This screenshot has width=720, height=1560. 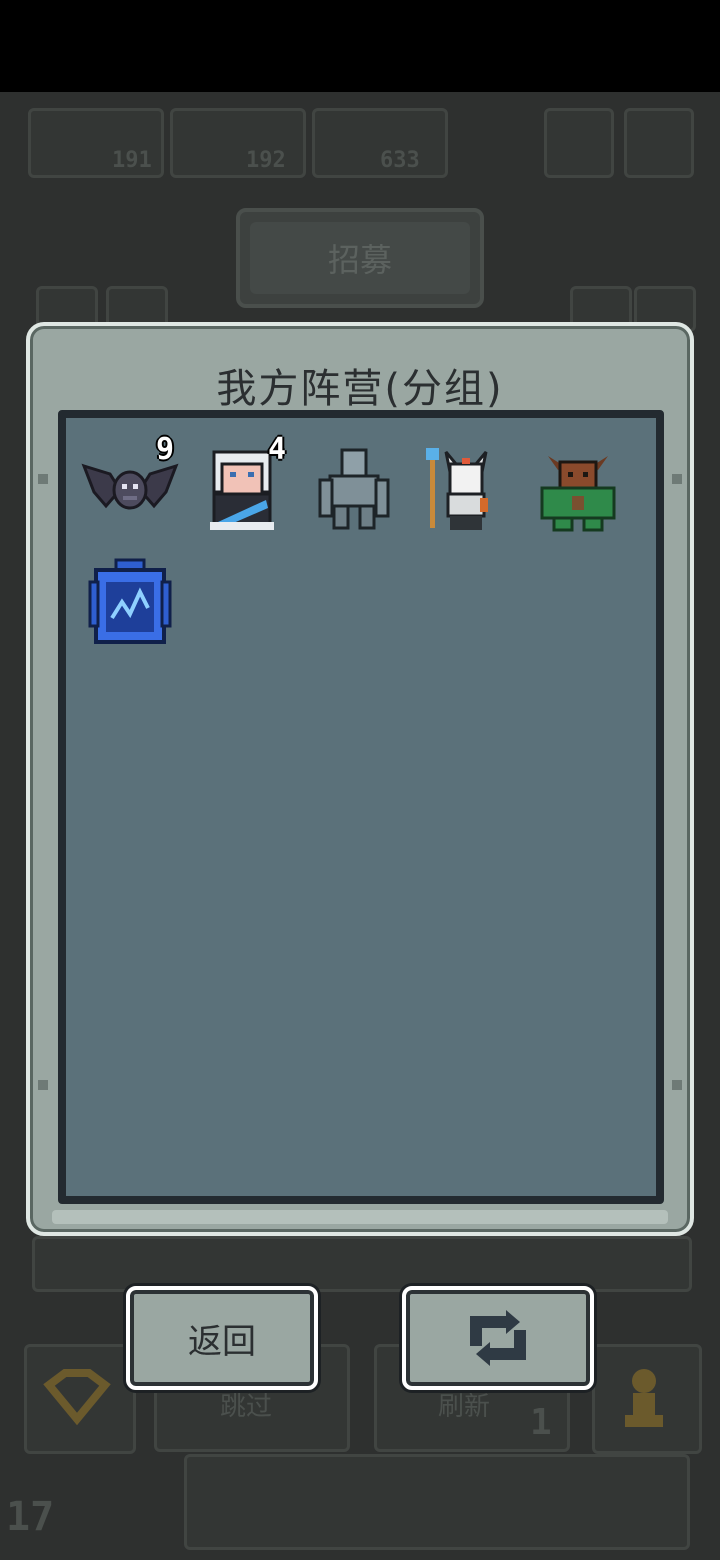 What do you see at coordinates (578, 494) in the screenshot?
I see `minotaur-icon` at bounding box center [578, 494].